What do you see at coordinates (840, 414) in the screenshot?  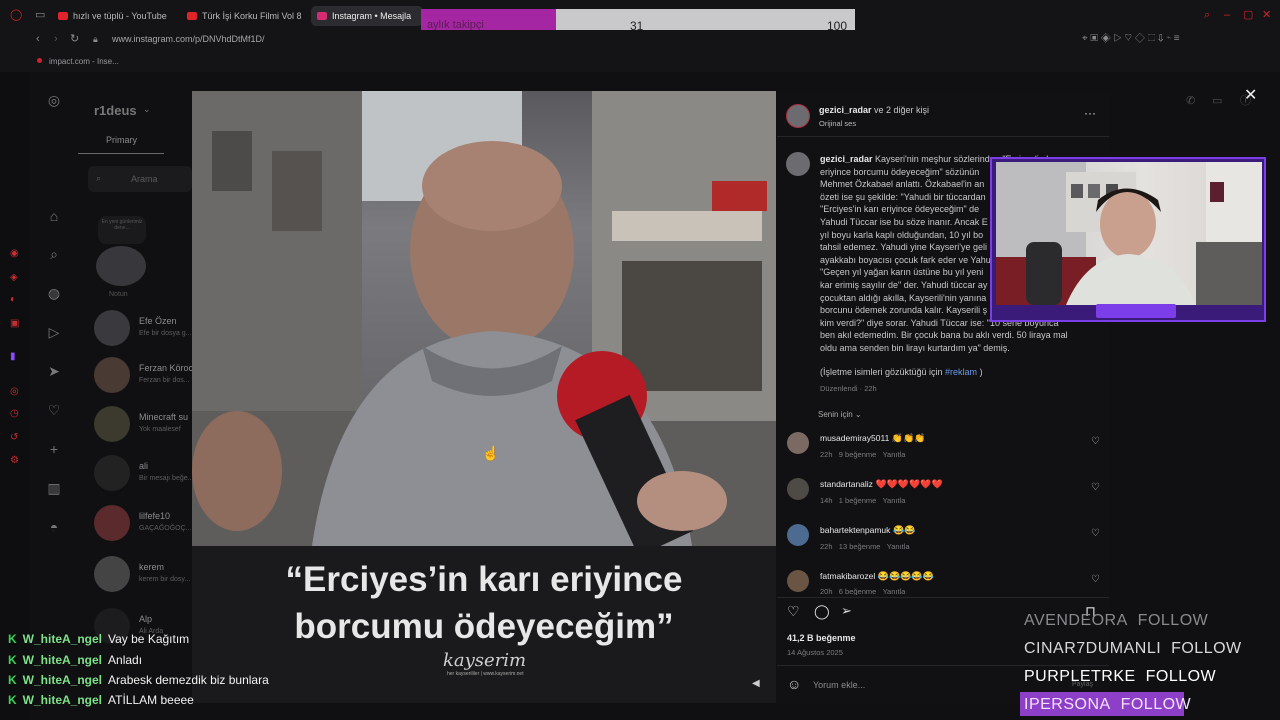 I see `sort-dropdown: Senin için ⌄` at bounding box center [840, 414].